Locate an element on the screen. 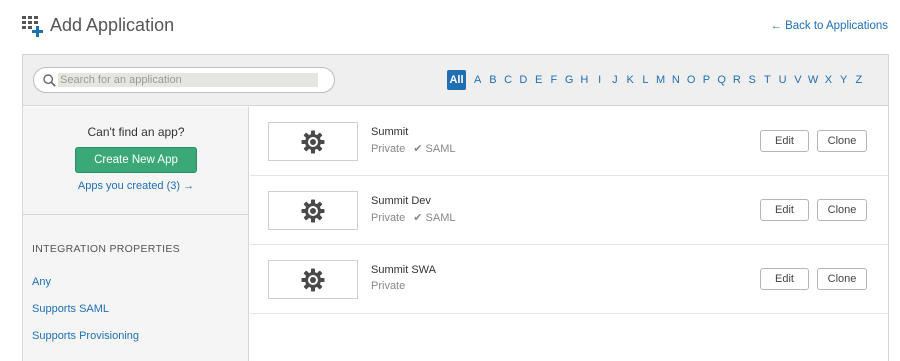 The height and width of the screenshot is (361, 900). alpha-filter-b: B is located at coordinates (492, 80).